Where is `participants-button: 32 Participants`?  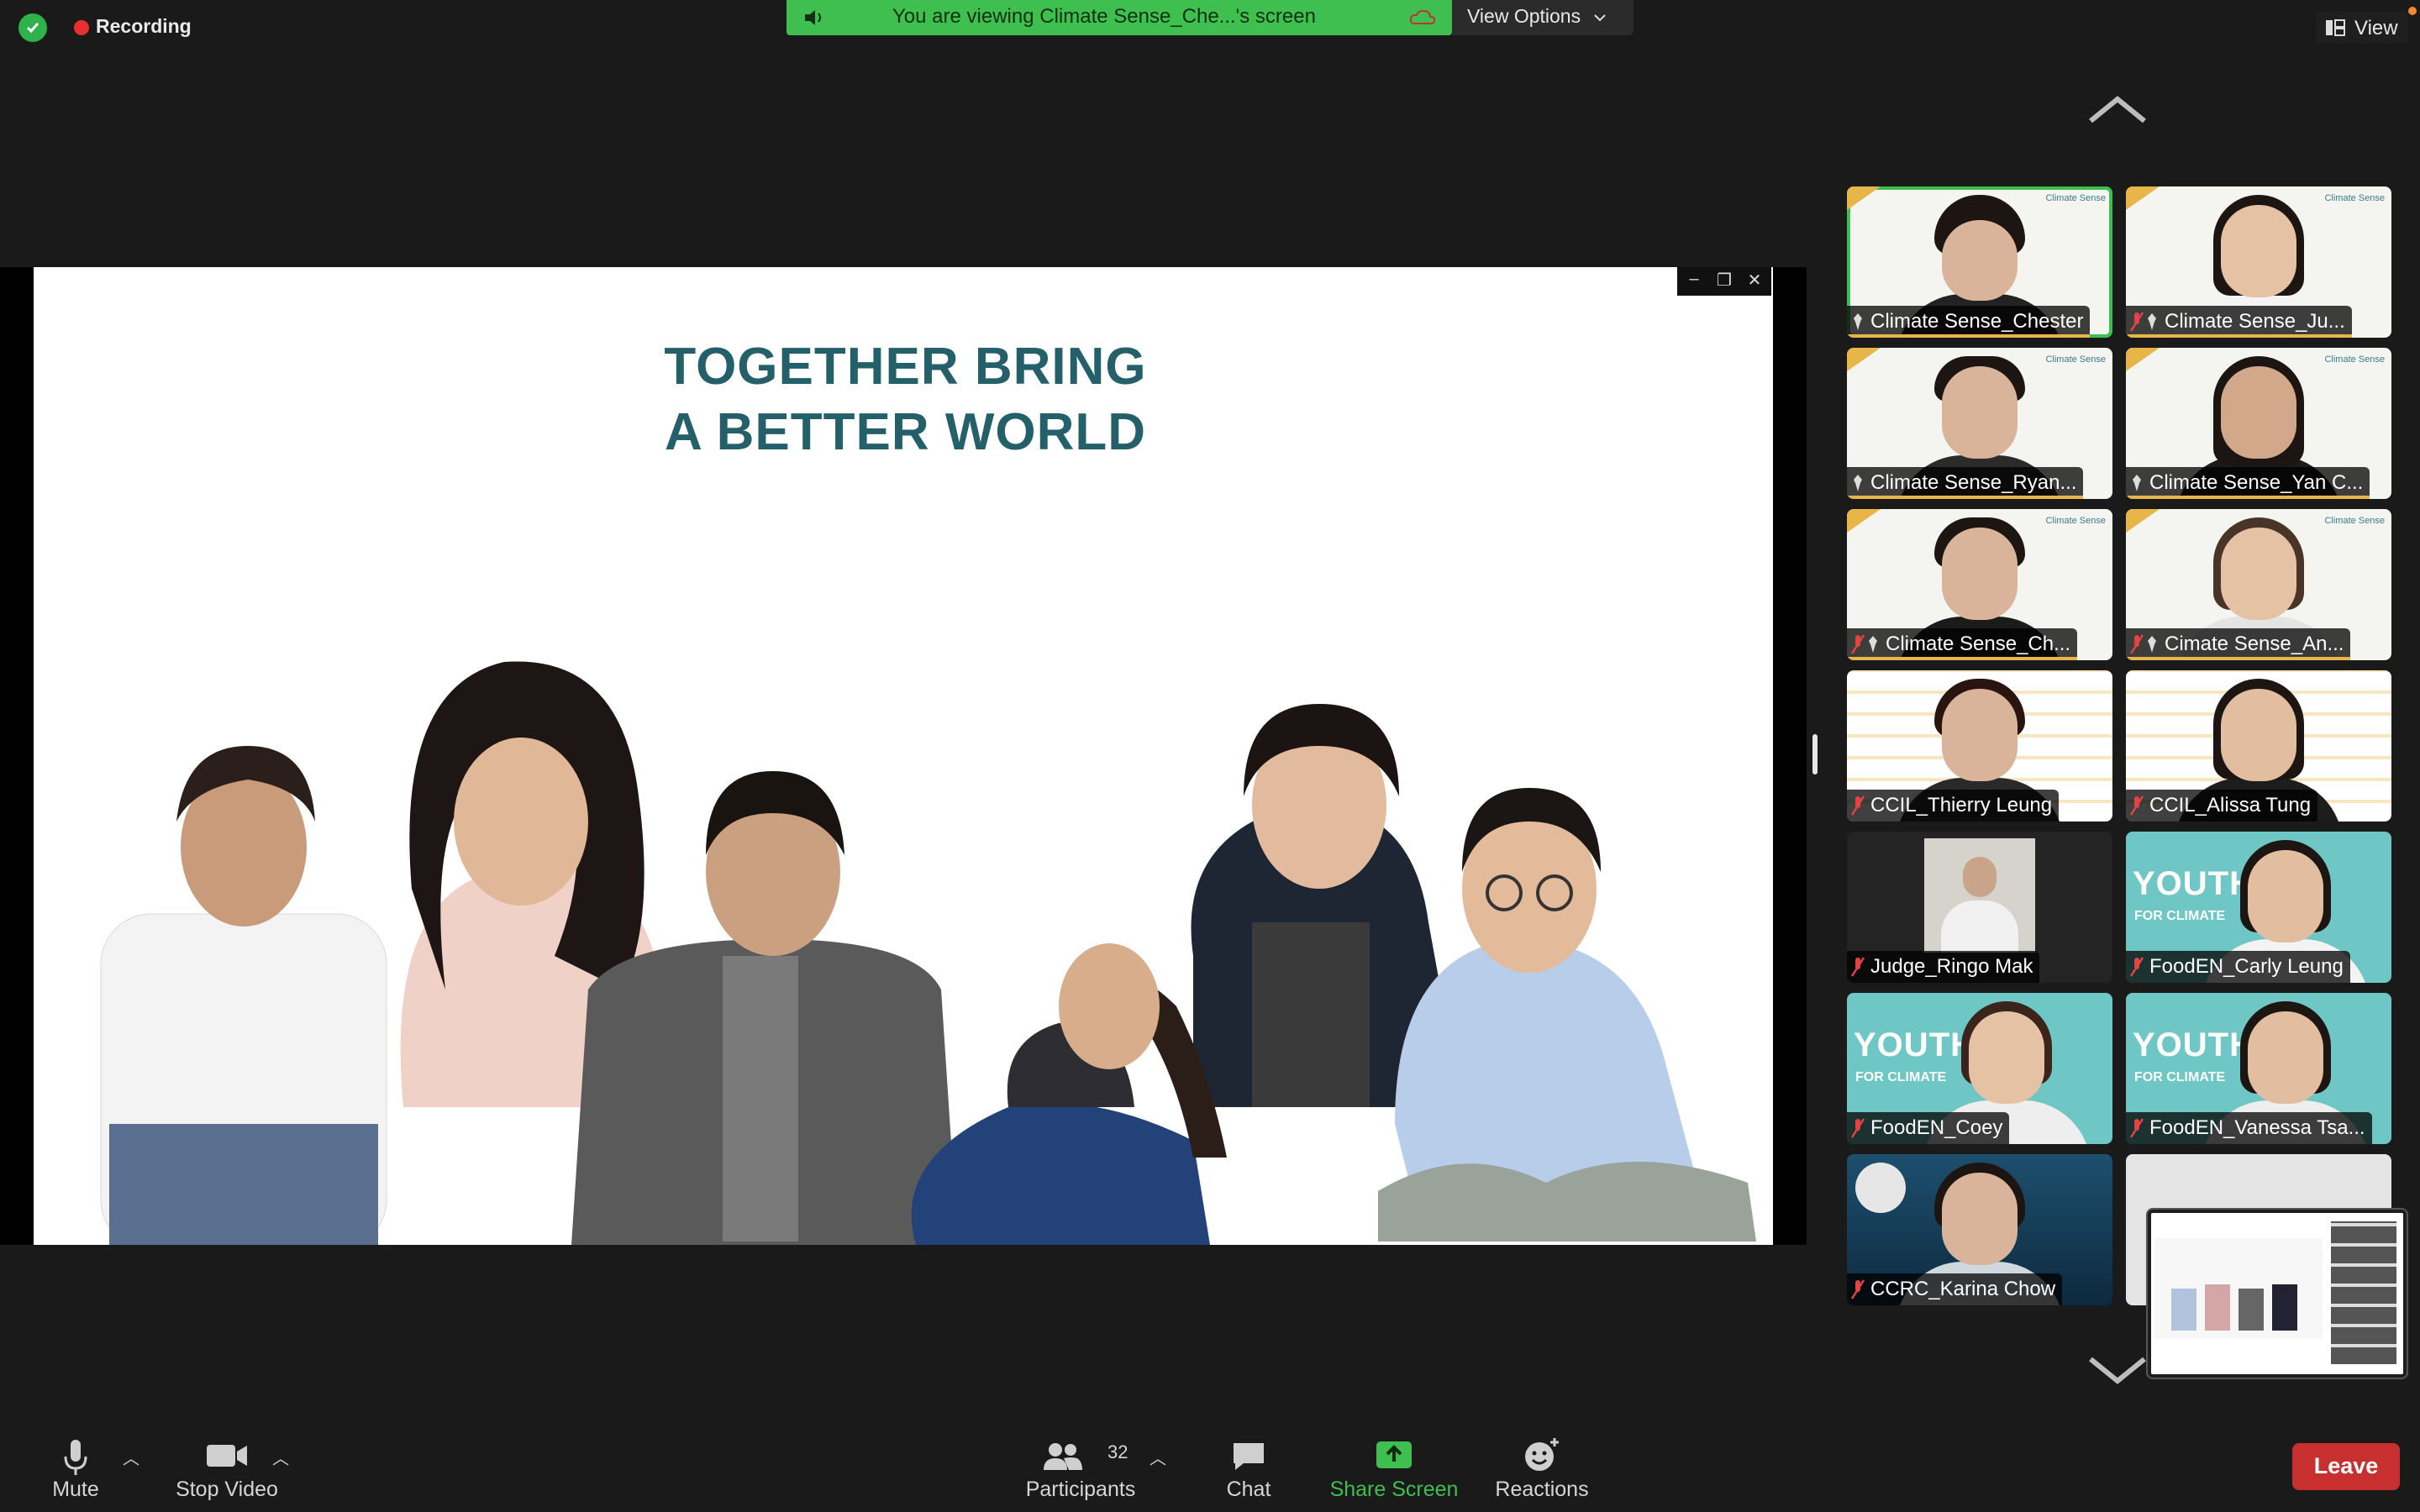 participants-button: 32 Participants is located at coordinates (1080, 1466).